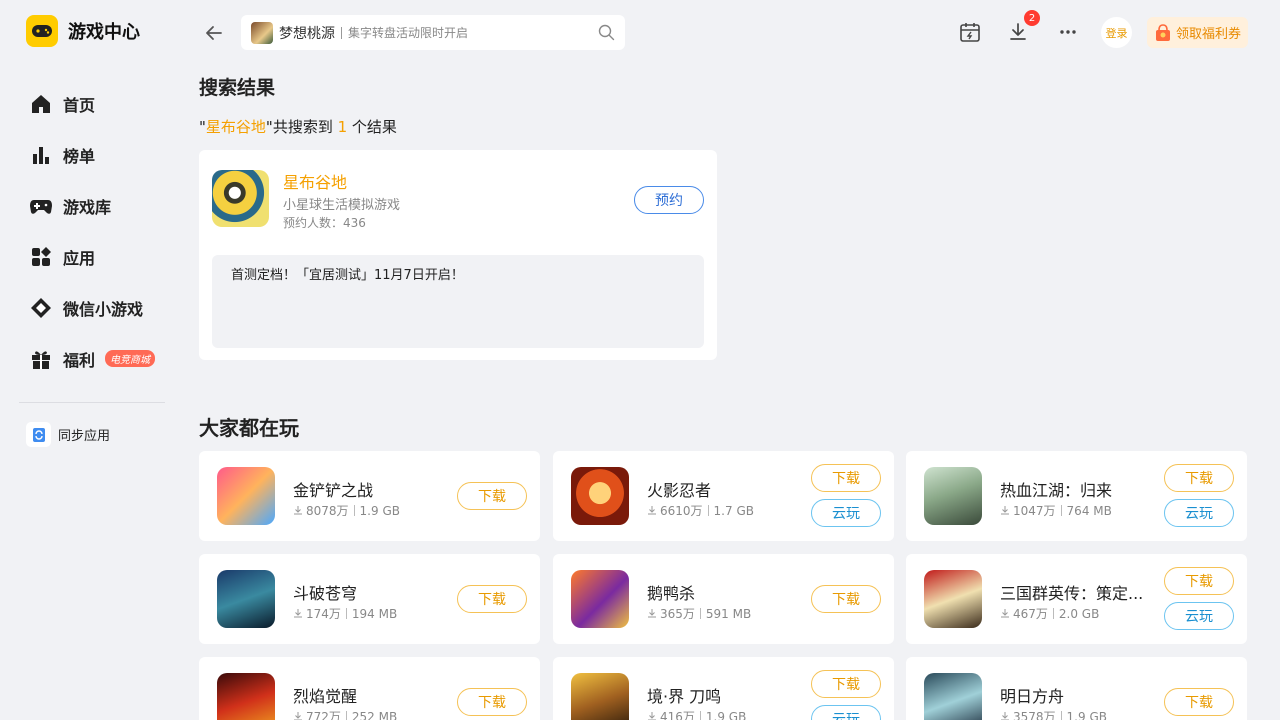 This screenshot has height=720, width=1280. What do you see at coordinates (301, 127) in the screenshot?
I see `summary-mid: "共搜索到` at bounding box center [301, 127].